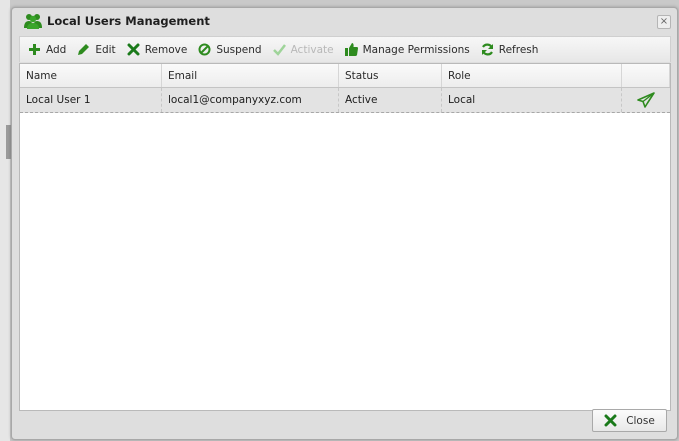  What do you see at coordinates (34, 49) in the screenshot?
I see `plus-icon` at bounding box center [34, 49].